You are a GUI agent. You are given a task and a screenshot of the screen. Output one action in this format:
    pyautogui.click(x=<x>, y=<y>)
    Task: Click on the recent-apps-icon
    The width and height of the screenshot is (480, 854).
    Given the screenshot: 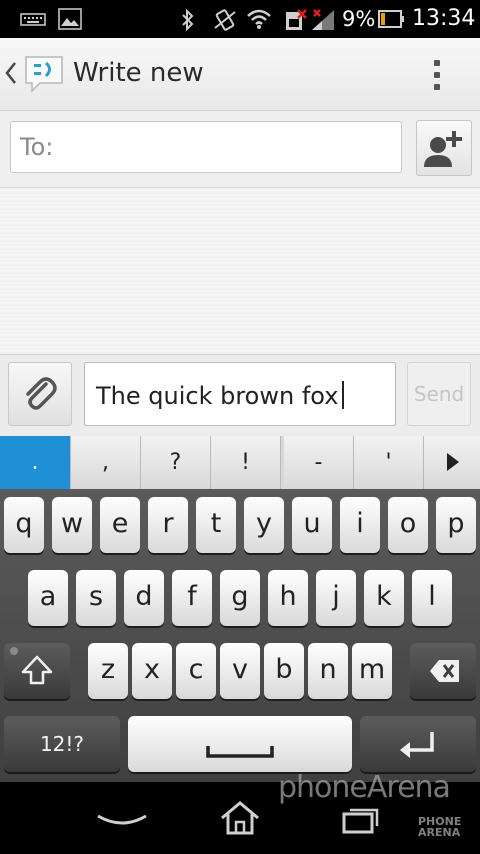 What is the action you would take?
    pyautogui.click(x=360, y=821)
    